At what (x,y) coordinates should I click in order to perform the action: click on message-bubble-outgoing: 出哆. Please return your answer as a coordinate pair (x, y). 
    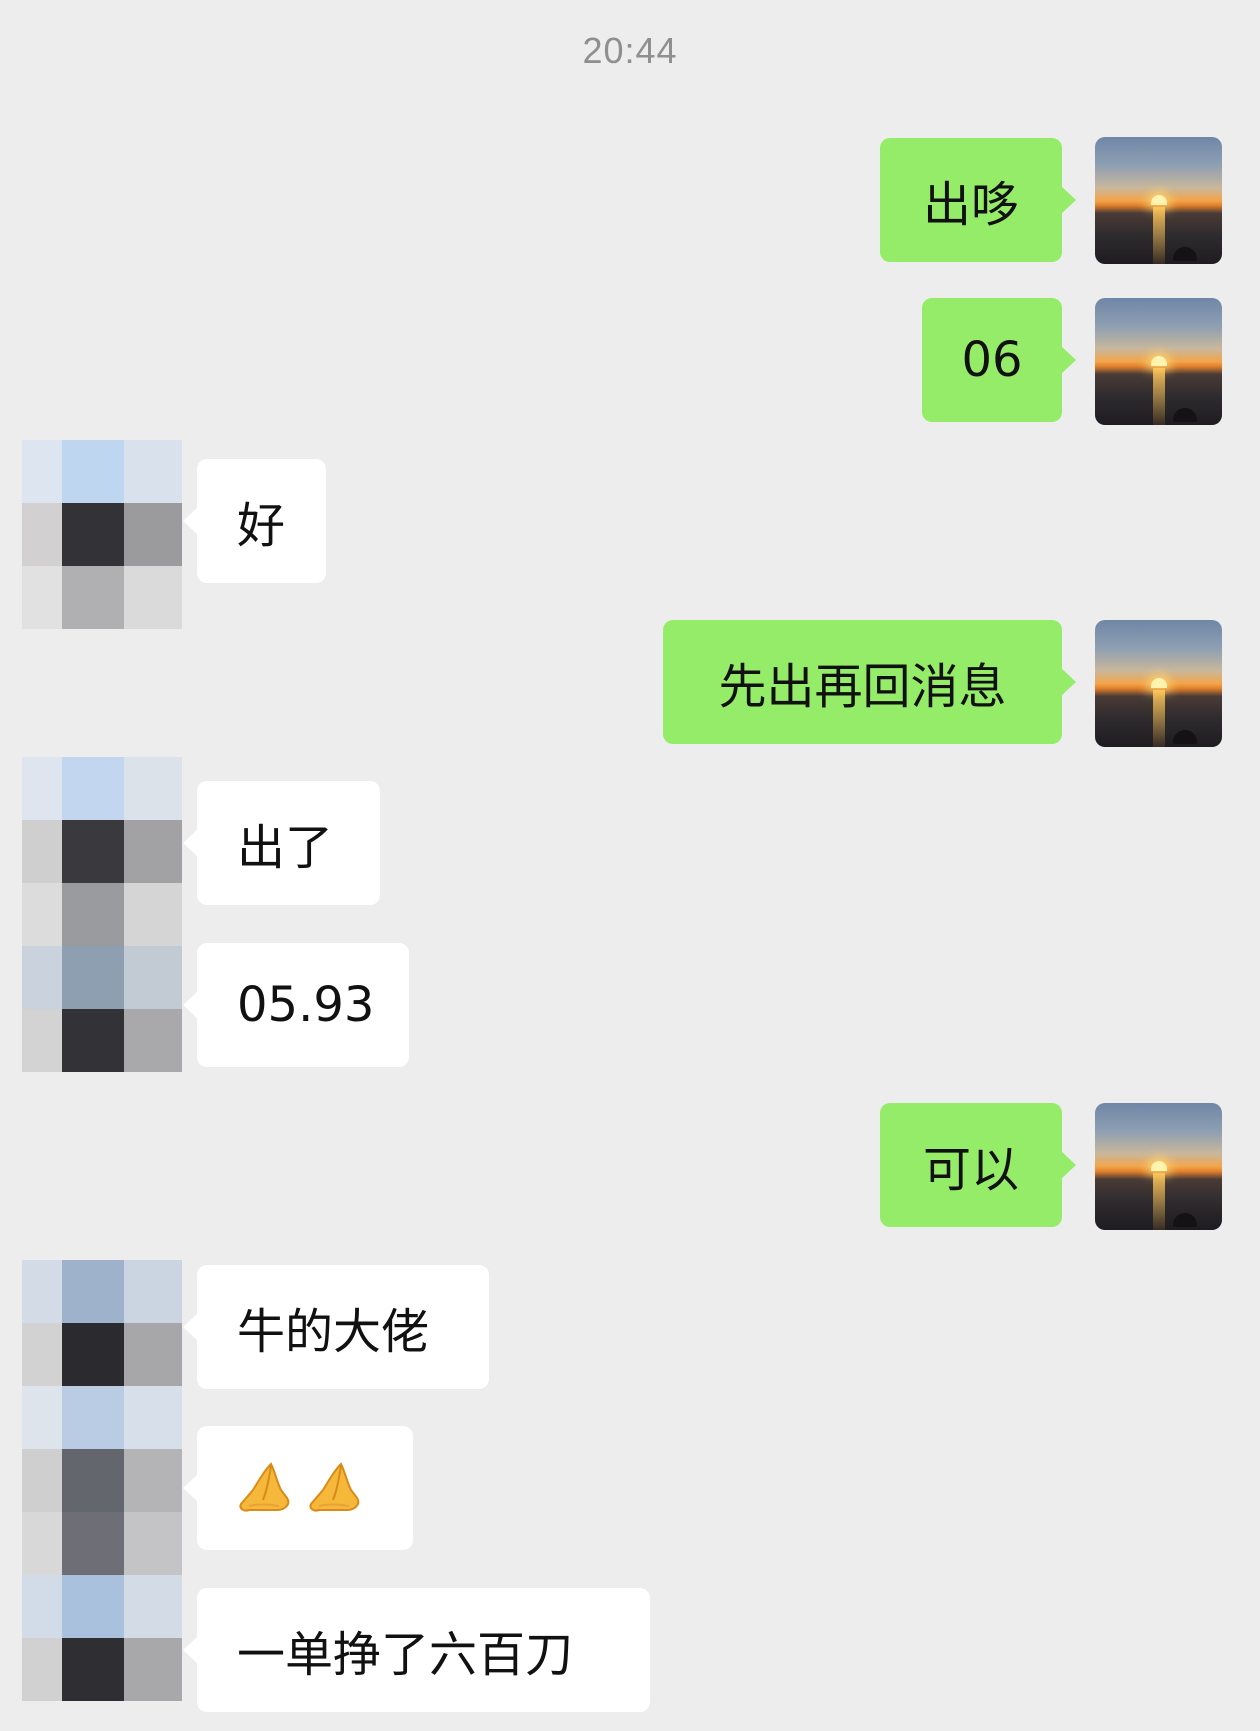
    Looking at the image, I should click on (978, 200).